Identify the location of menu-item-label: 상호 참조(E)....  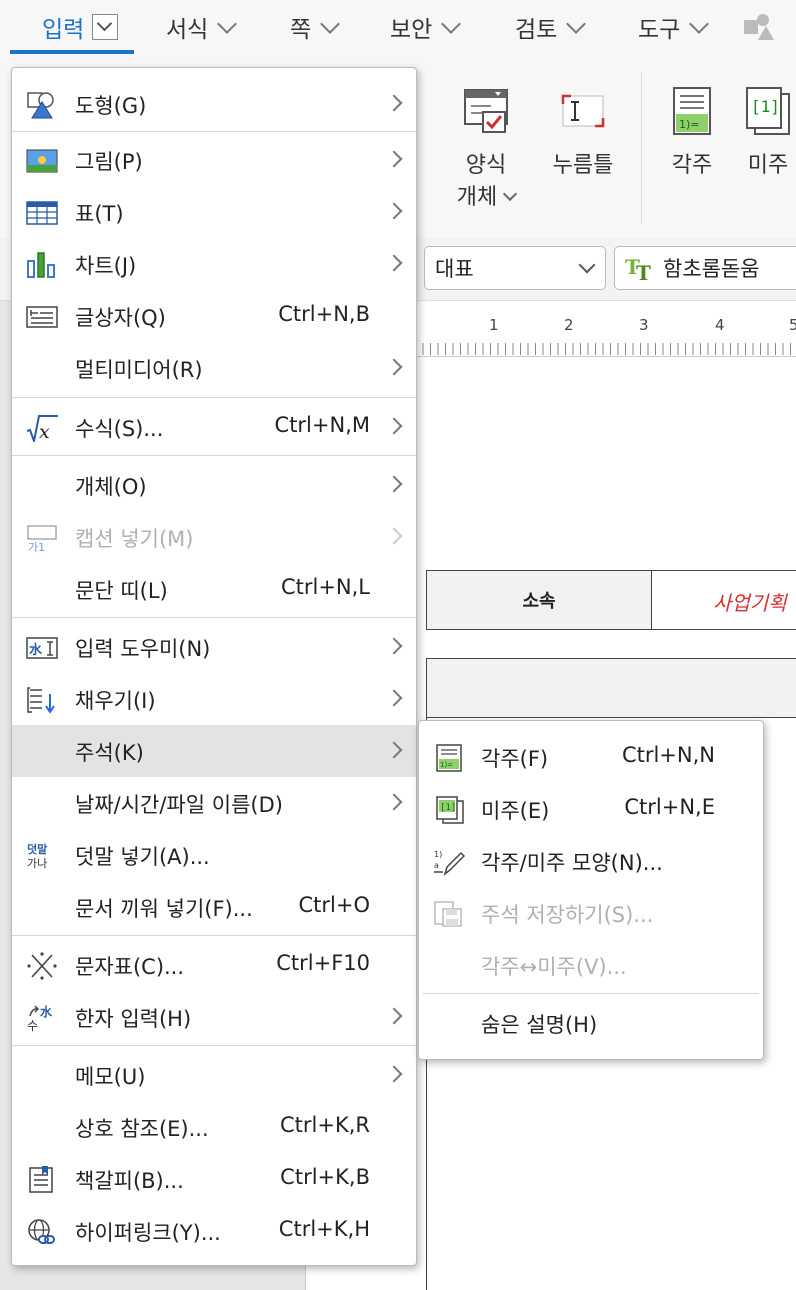
(142, 1129).